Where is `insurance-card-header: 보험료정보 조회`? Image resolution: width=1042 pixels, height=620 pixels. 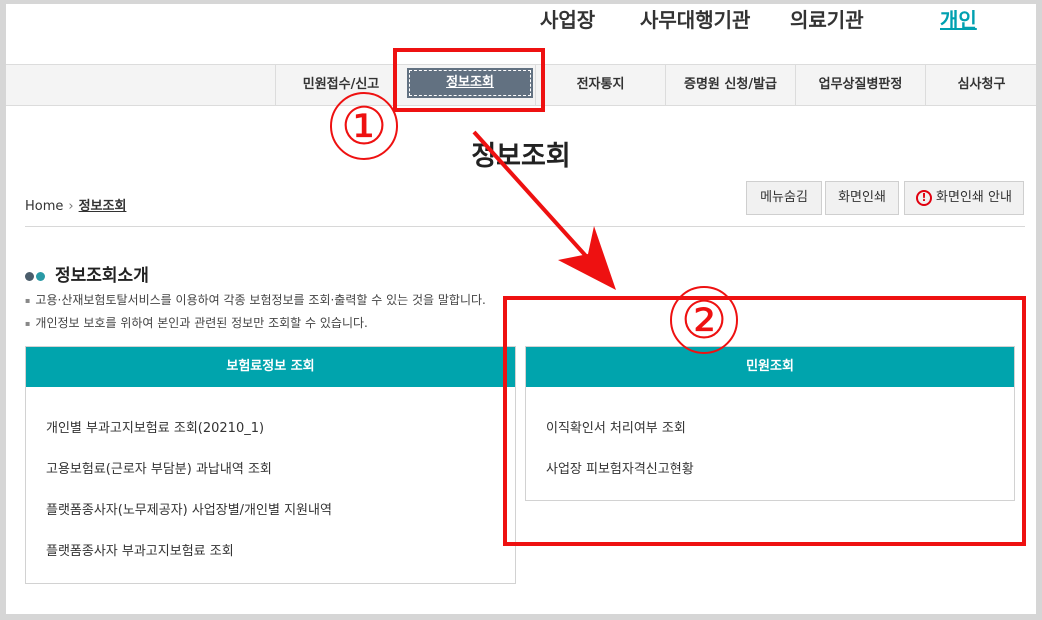
insurance-card-header: 보험료정보 조회 is located at coordinates (270, 367).